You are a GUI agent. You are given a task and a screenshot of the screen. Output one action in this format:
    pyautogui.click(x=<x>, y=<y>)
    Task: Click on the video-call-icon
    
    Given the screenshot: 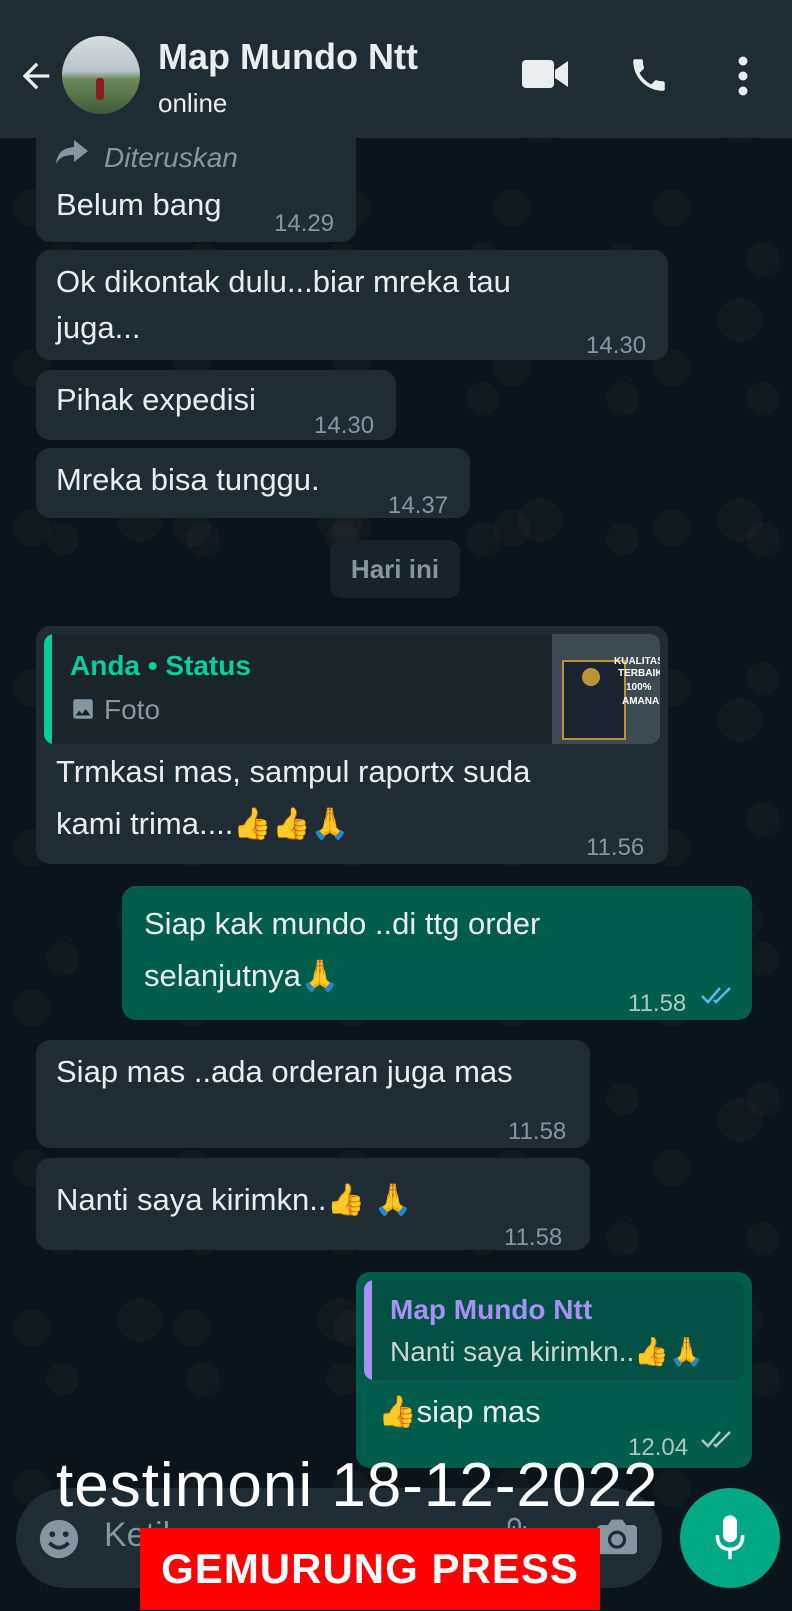 What is the action you would take?
    pyautogui.click(x=545, y=74)
    